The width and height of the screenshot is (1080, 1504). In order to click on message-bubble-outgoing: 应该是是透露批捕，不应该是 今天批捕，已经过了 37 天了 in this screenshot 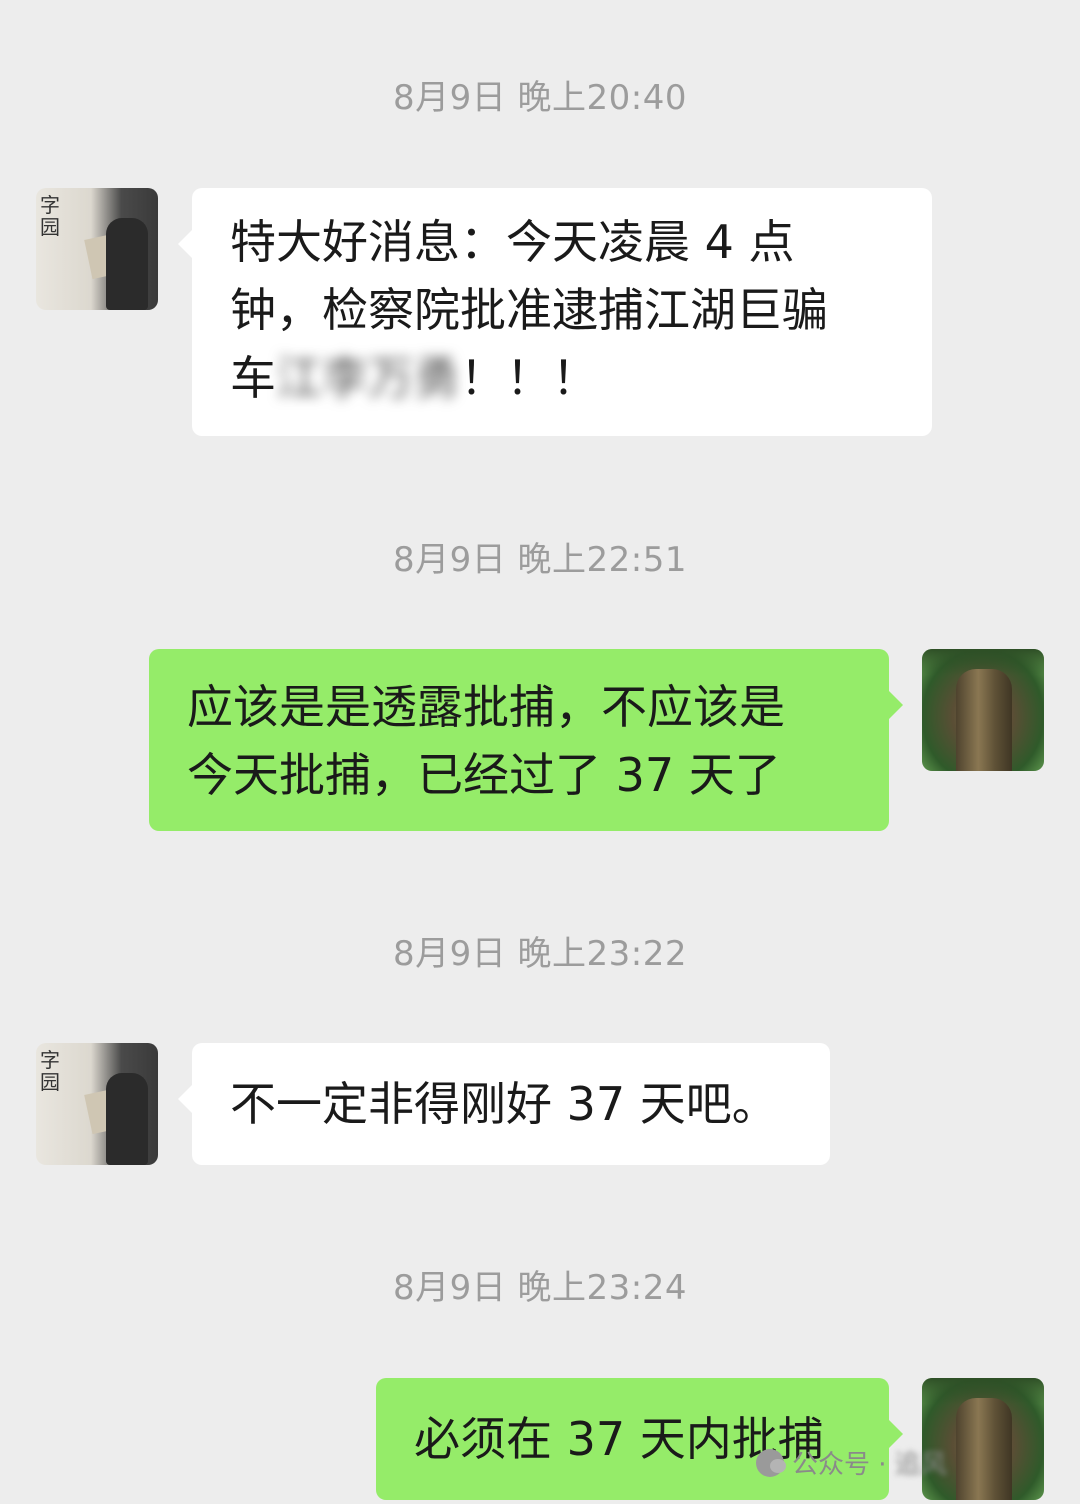, I will do `click(526, 740)`.